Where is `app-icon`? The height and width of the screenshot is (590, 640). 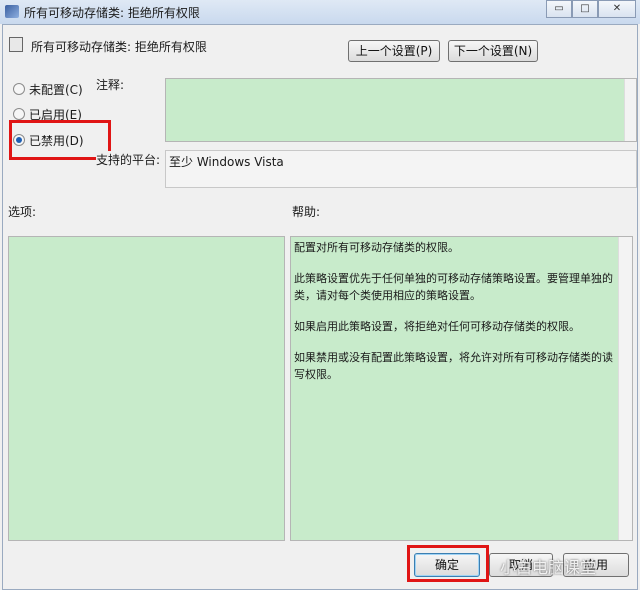
app-icon is located at coordinates (12, 11).